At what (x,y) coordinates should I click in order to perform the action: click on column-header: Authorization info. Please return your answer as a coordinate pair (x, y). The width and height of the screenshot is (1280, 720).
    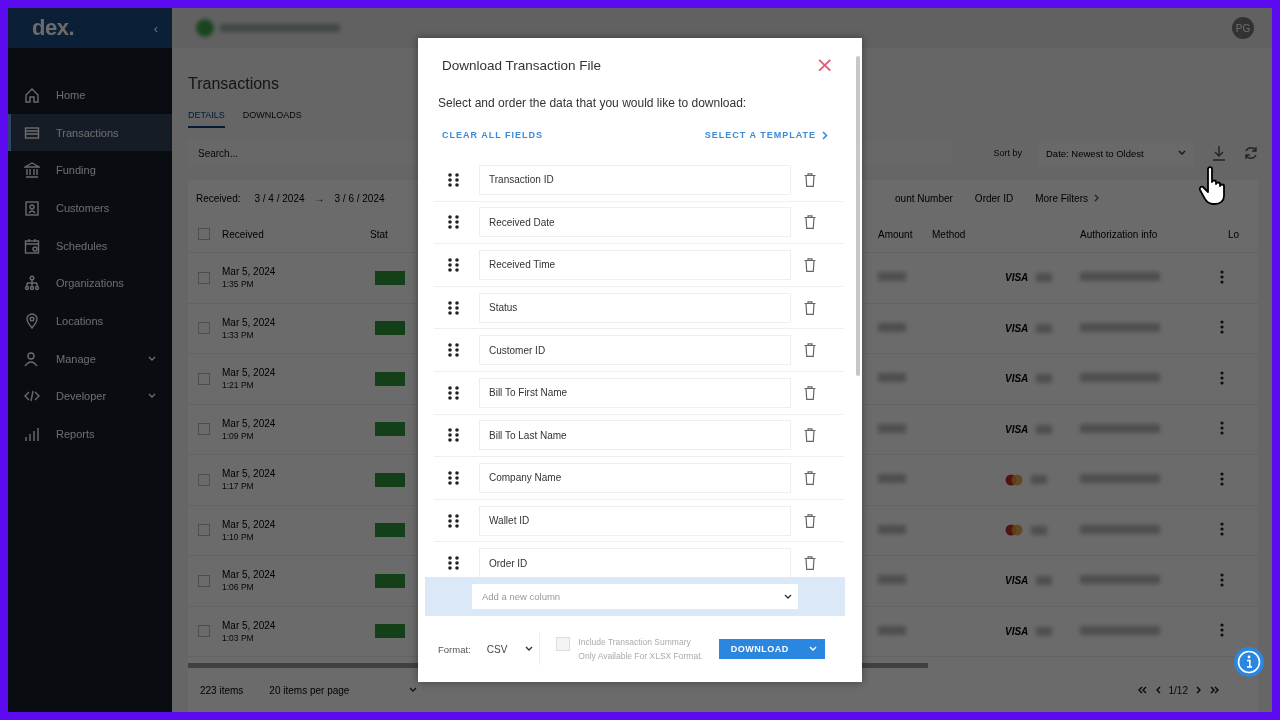
    Looking at the image, I should click on (1131, 234).